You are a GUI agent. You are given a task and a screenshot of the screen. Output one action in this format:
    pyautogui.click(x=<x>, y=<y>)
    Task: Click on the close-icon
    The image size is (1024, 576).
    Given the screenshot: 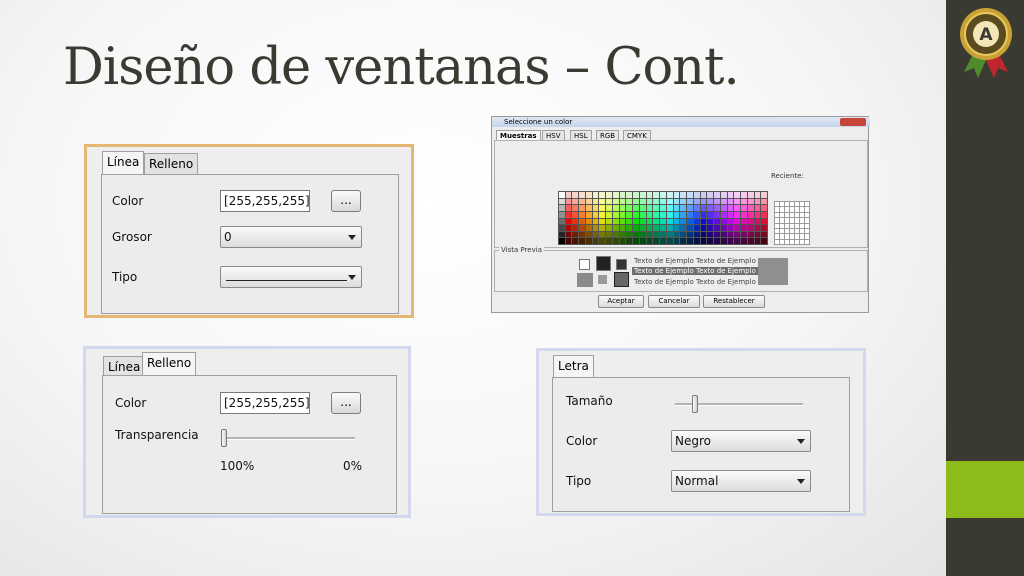 What is the action you would take?
    pyautogui.click(x=853, y=122)
    